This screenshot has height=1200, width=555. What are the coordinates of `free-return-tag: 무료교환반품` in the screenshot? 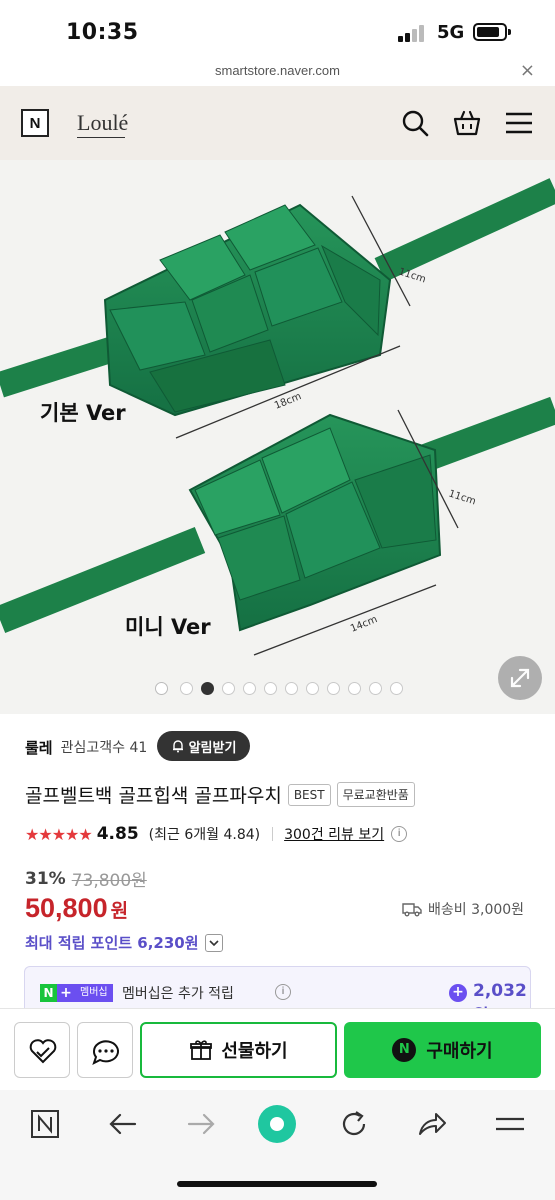 It's located at (375, 794).